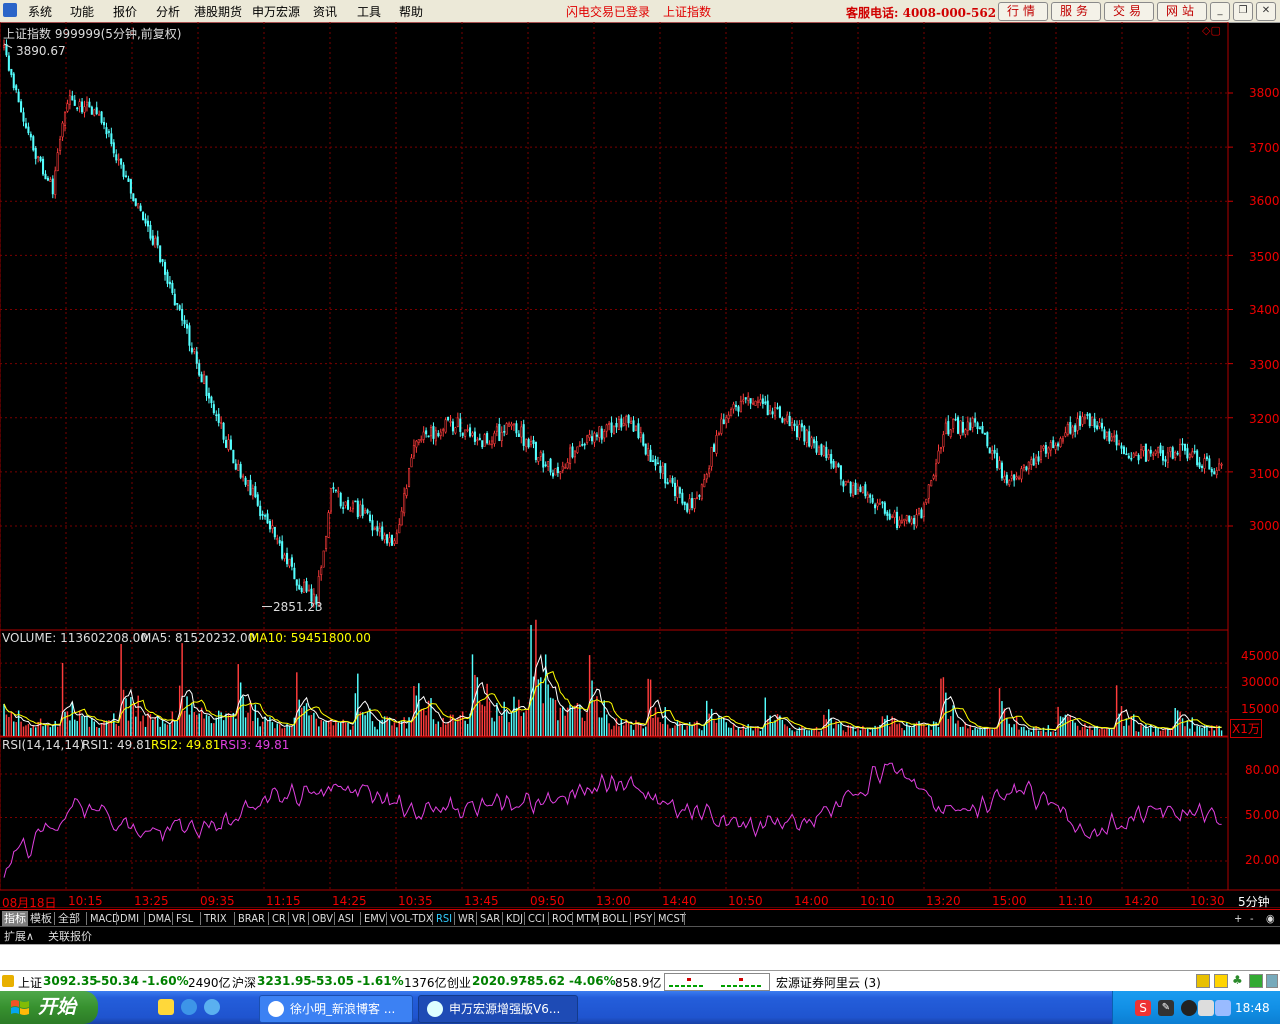 This screenshot has height=1024, width=1280. I want to click on menu-news: 资讯, so click(325, 11).